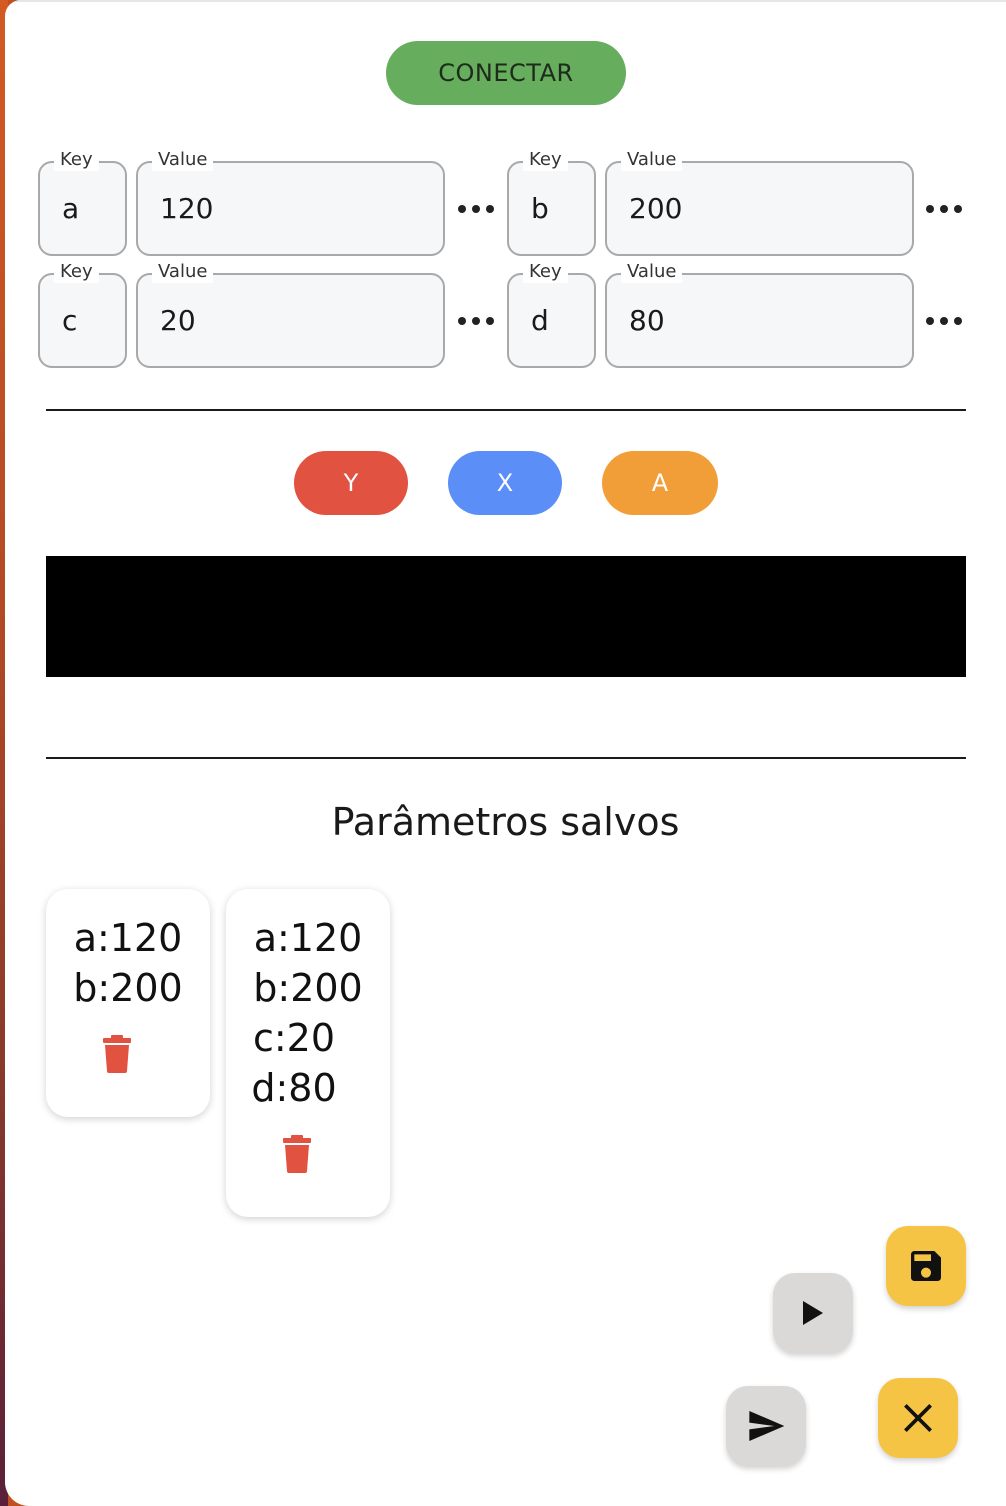 This screenshot has width=1006, height=1506. I want to click on connect-button: CONECTAR, so click(506, 73).